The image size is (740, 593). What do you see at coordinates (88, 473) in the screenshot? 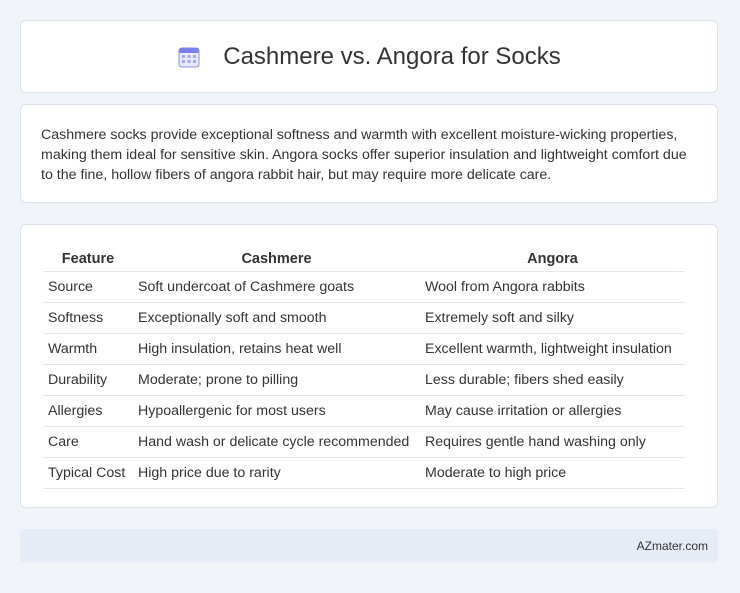
I see `feature-cell: Typical Cost` at bounding box center [88, 473].